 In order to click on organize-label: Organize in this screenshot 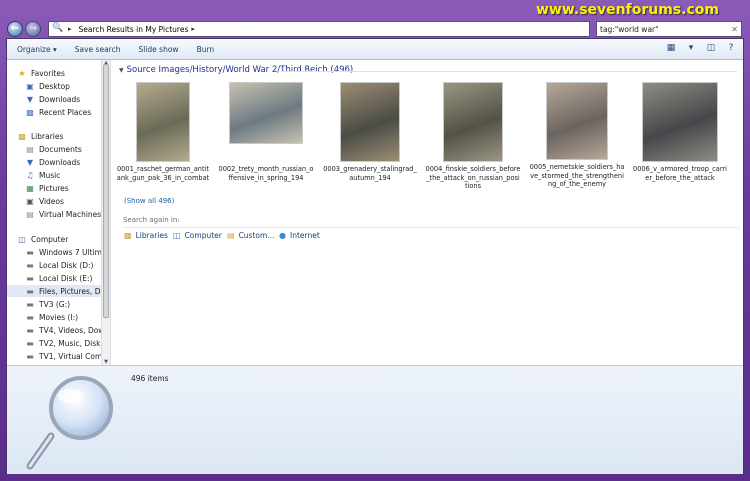, I will do `click(34, 49)`.